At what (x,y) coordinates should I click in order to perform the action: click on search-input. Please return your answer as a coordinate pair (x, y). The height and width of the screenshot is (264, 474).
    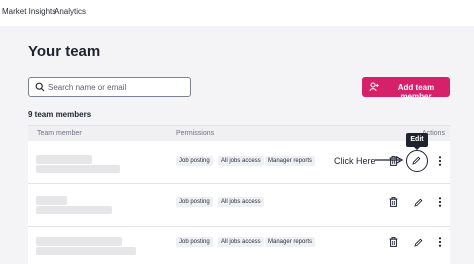
    Looking at the image, I should click on (117, 87).